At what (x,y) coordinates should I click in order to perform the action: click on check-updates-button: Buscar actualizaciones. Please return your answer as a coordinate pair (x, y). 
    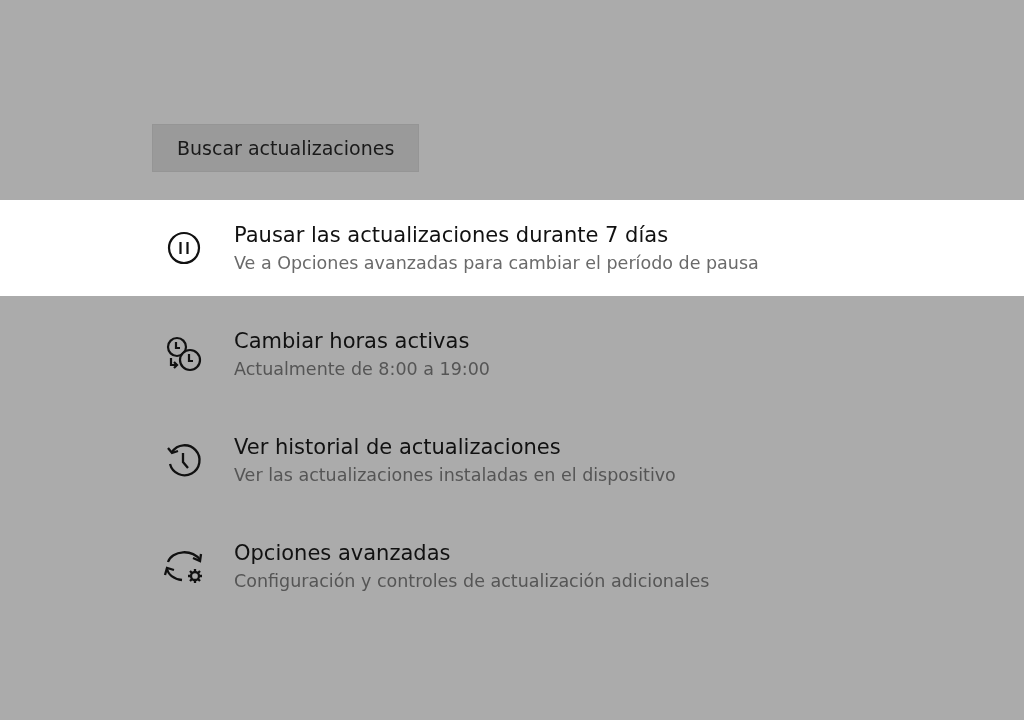
    Looking at the image, I should click on (286, 148).